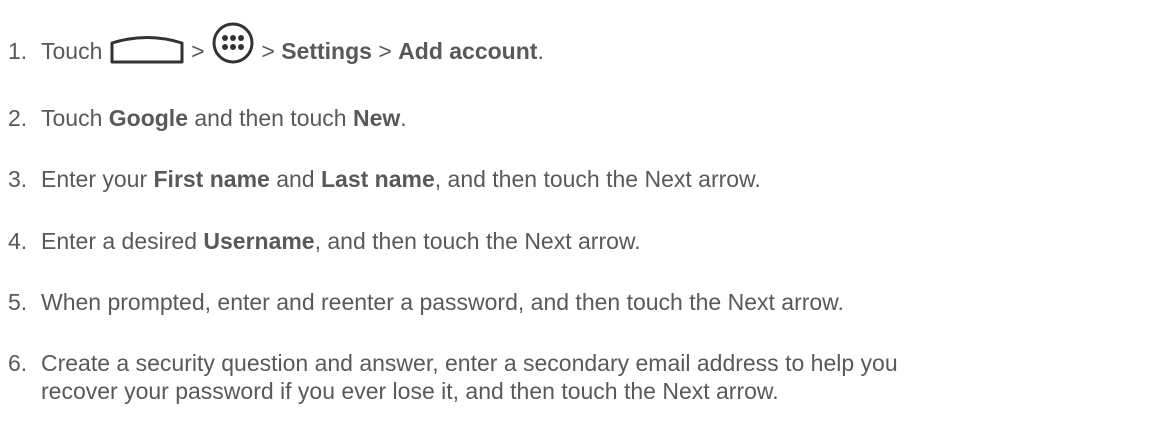  I want to click on username-label: Username, so click(259, 241).